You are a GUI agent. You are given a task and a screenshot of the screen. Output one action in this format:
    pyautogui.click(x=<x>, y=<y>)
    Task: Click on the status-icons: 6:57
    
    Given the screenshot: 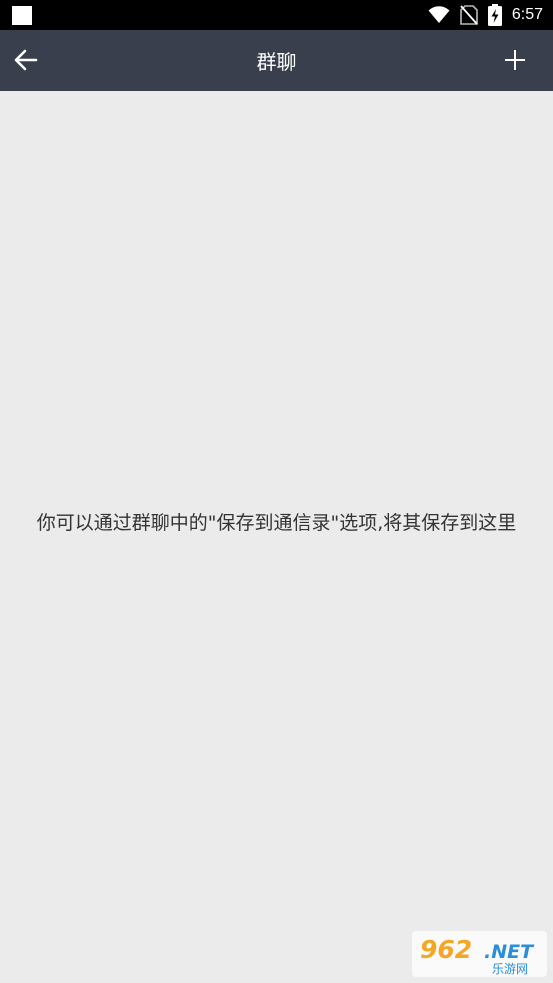 What is the action you would take?
    pyautogui.click(x=485, y=15)
    